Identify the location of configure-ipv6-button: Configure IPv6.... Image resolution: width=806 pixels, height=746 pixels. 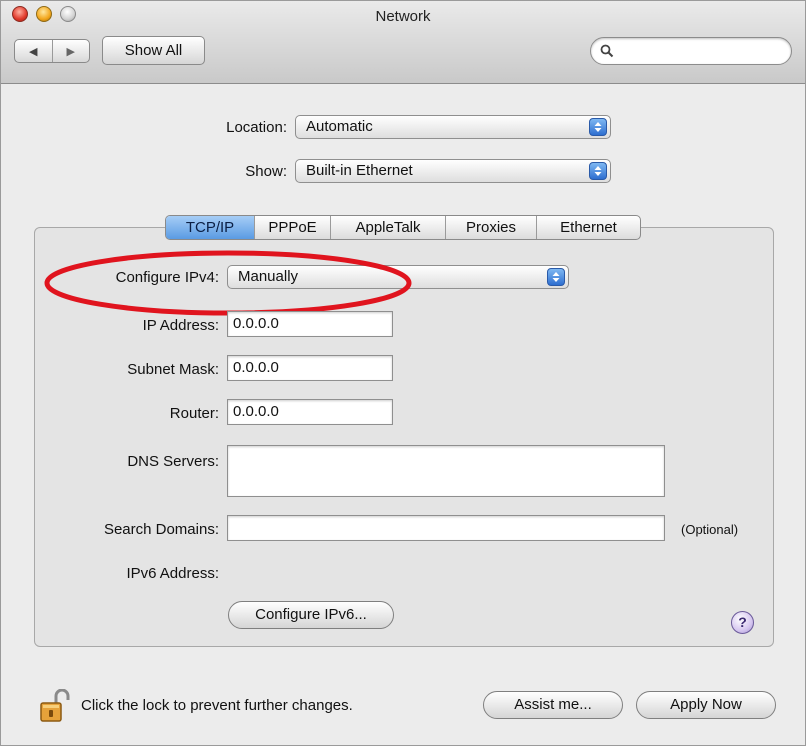
(311, 615).